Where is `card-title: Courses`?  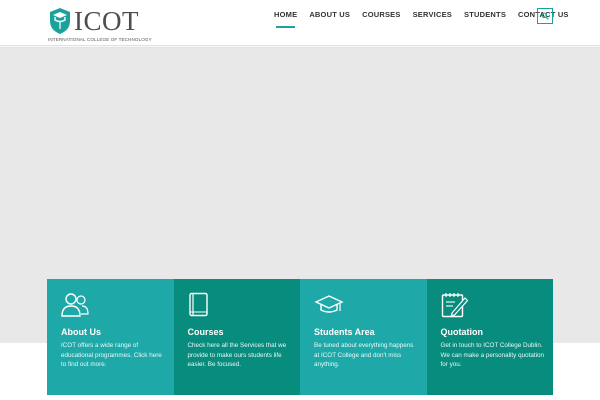
card-title: Courses is located at coordinates (205, 332).